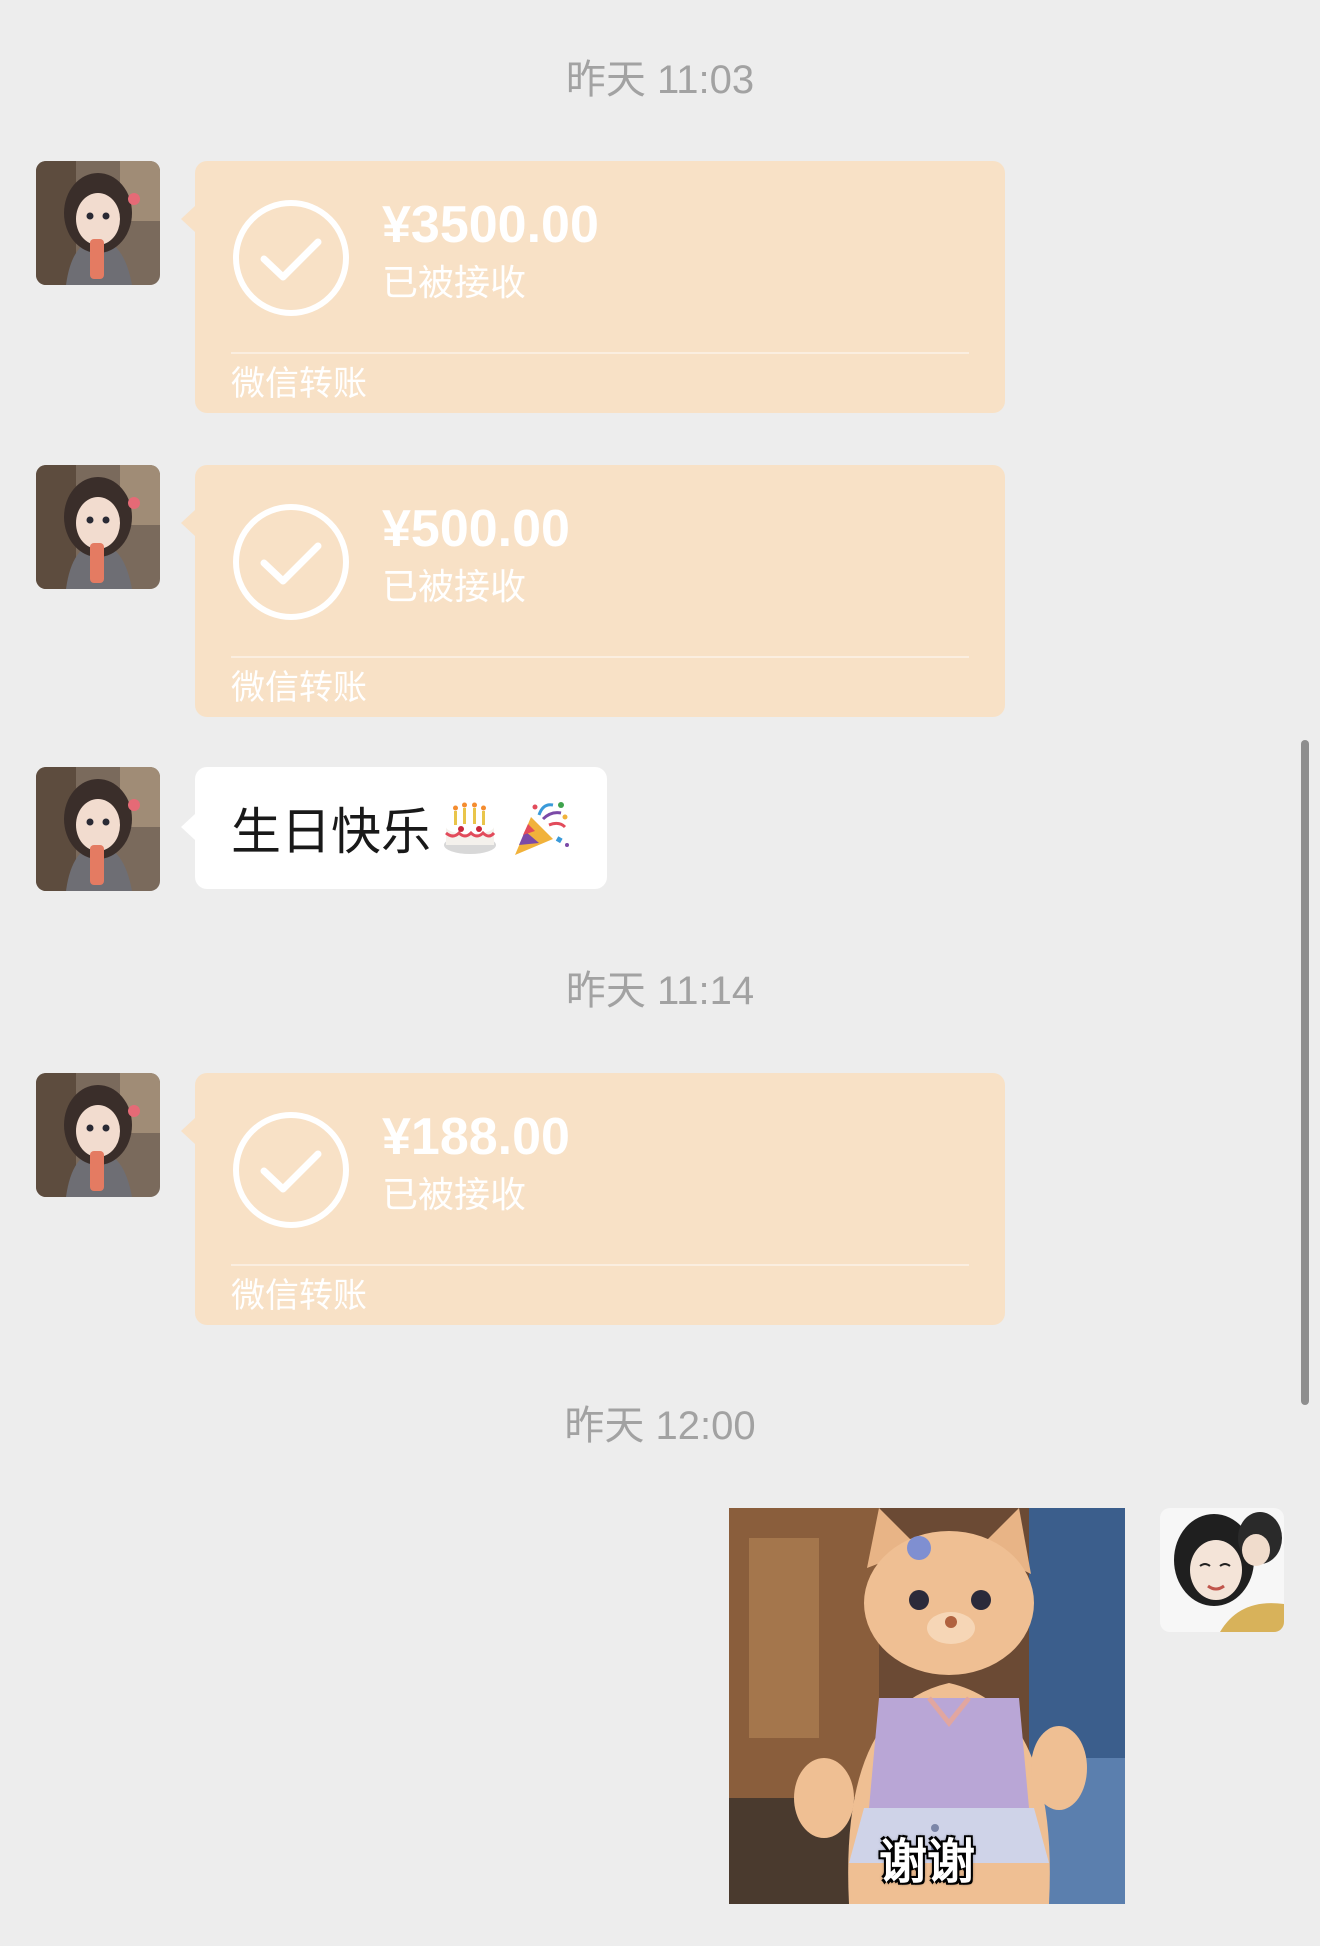  What do you see at coordinates (600, 591) in the screenshot?
I see `transfer-card: ¥500.00 已被接收 微信转账` at bounding box center [600, 591].